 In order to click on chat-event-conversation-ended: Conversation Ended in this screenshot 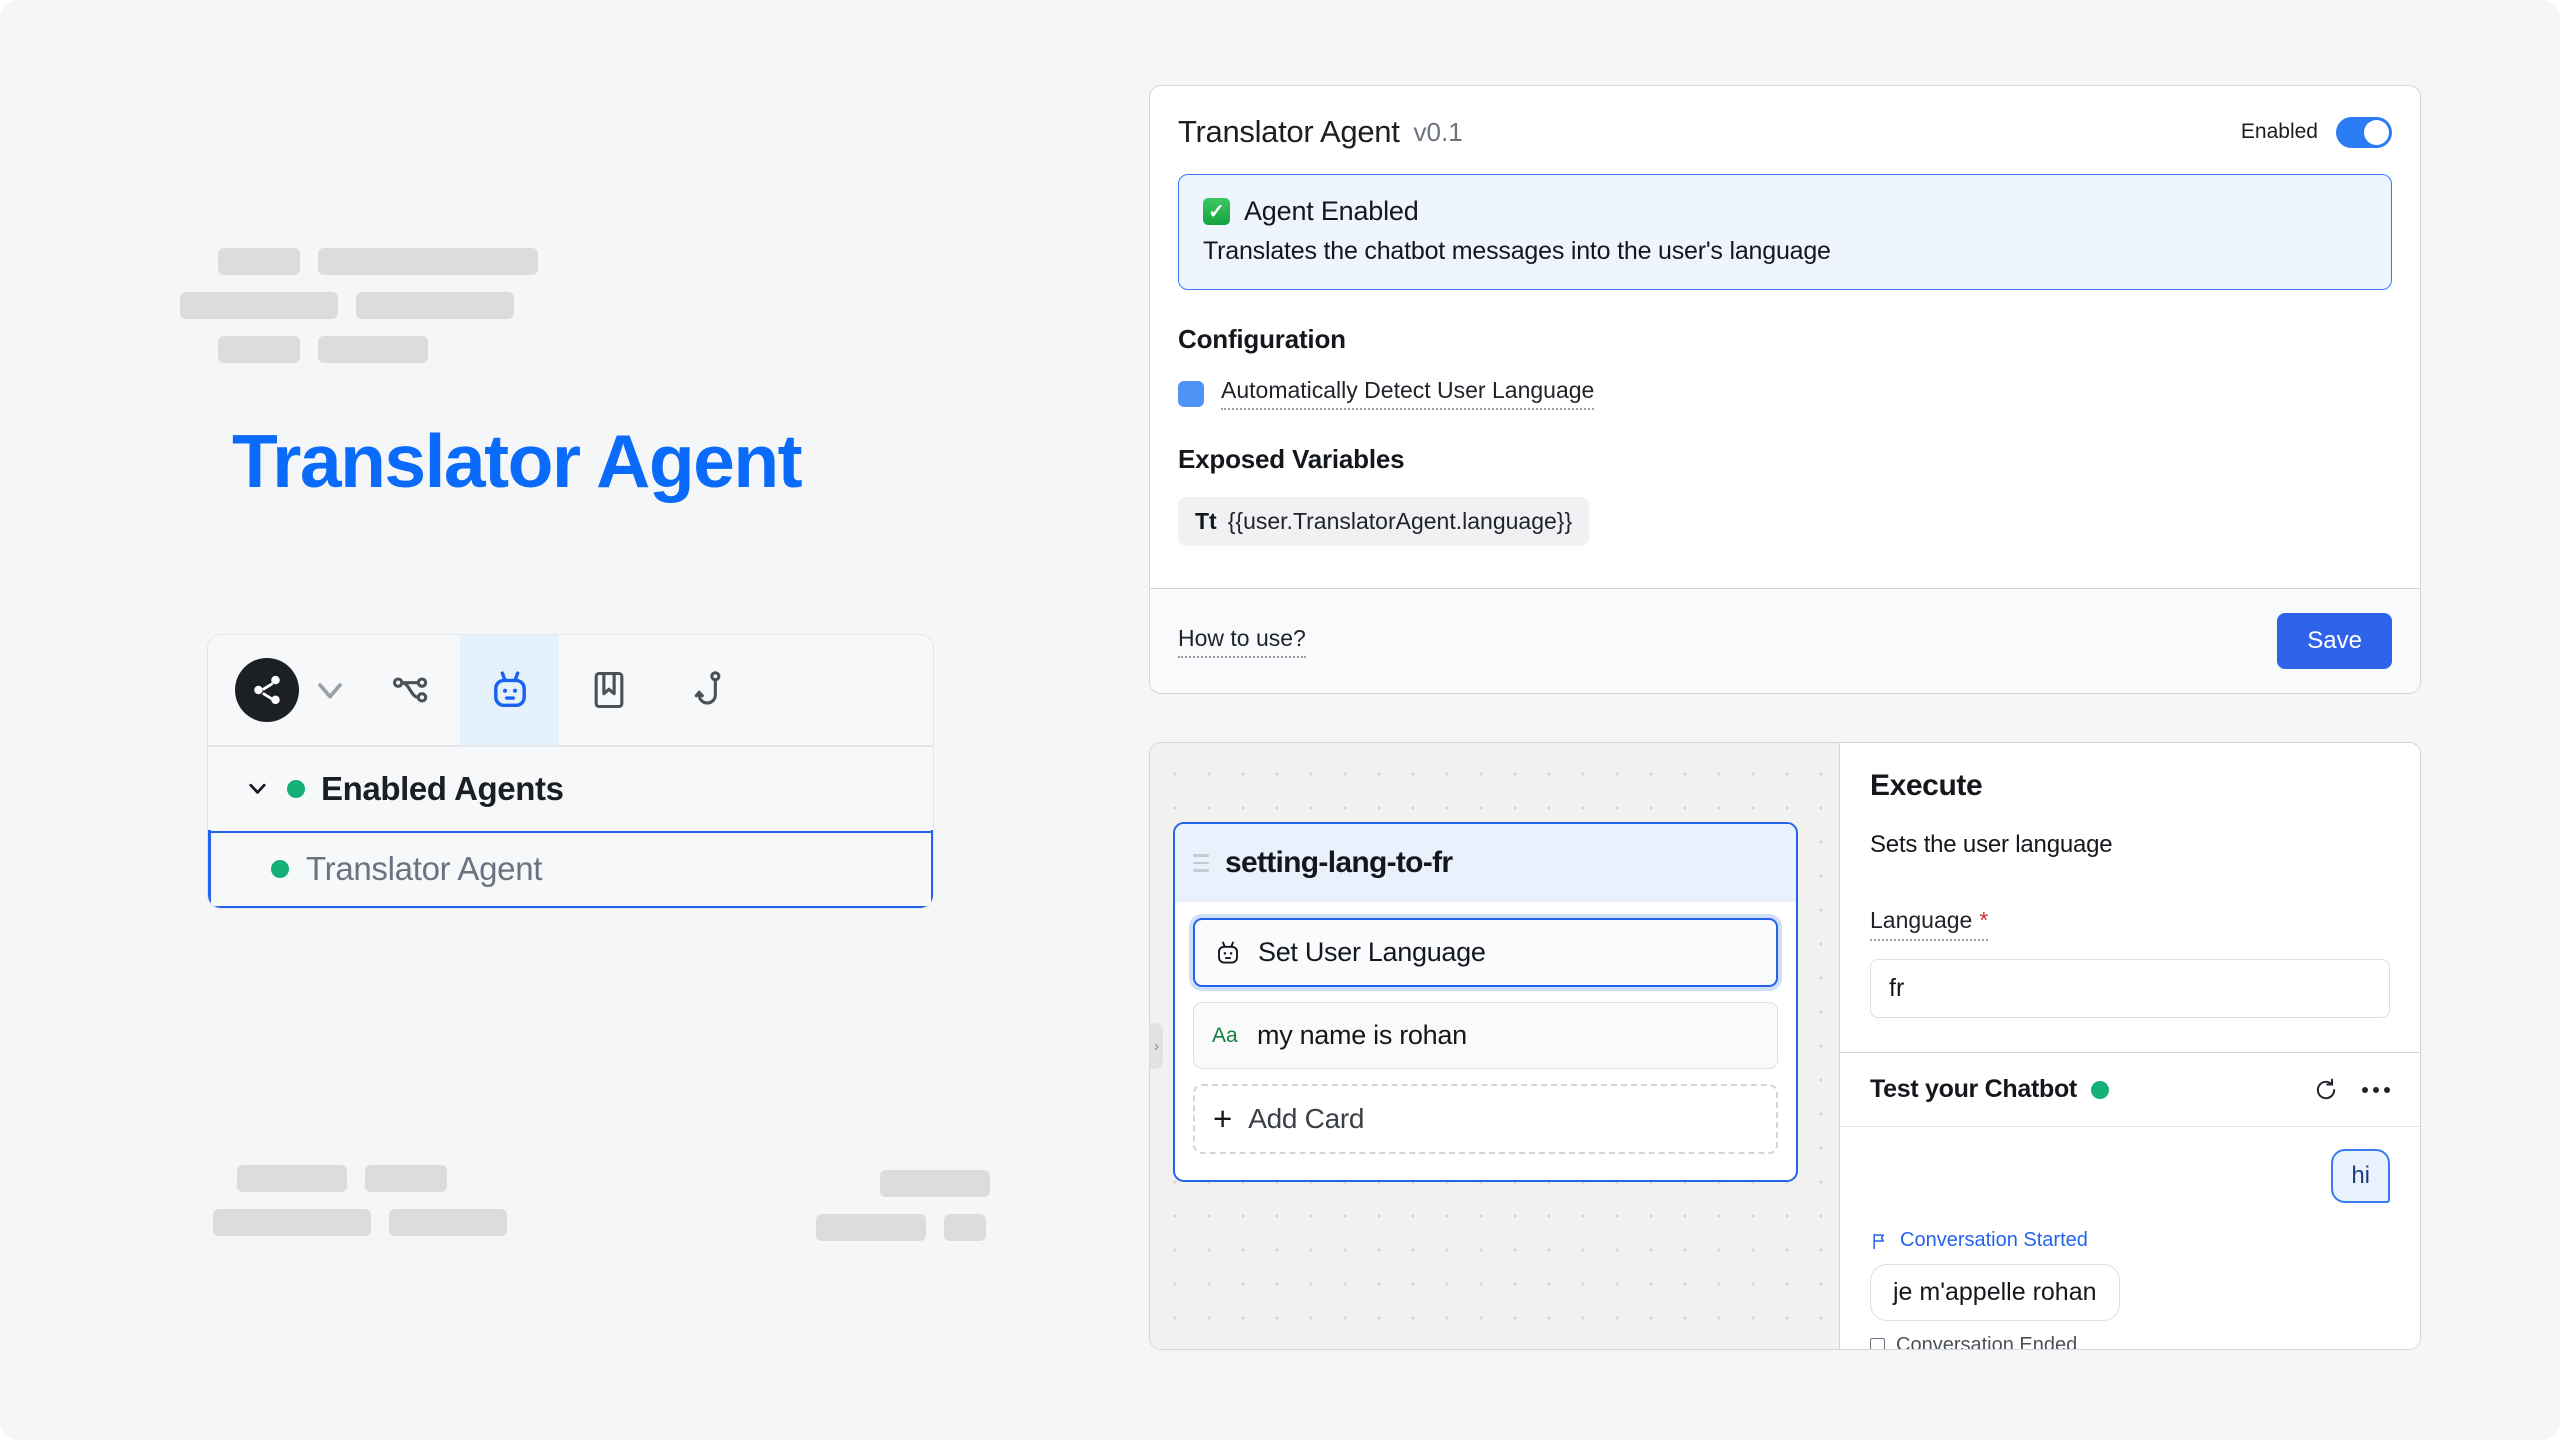, I will do `click(2130, 1342)`.